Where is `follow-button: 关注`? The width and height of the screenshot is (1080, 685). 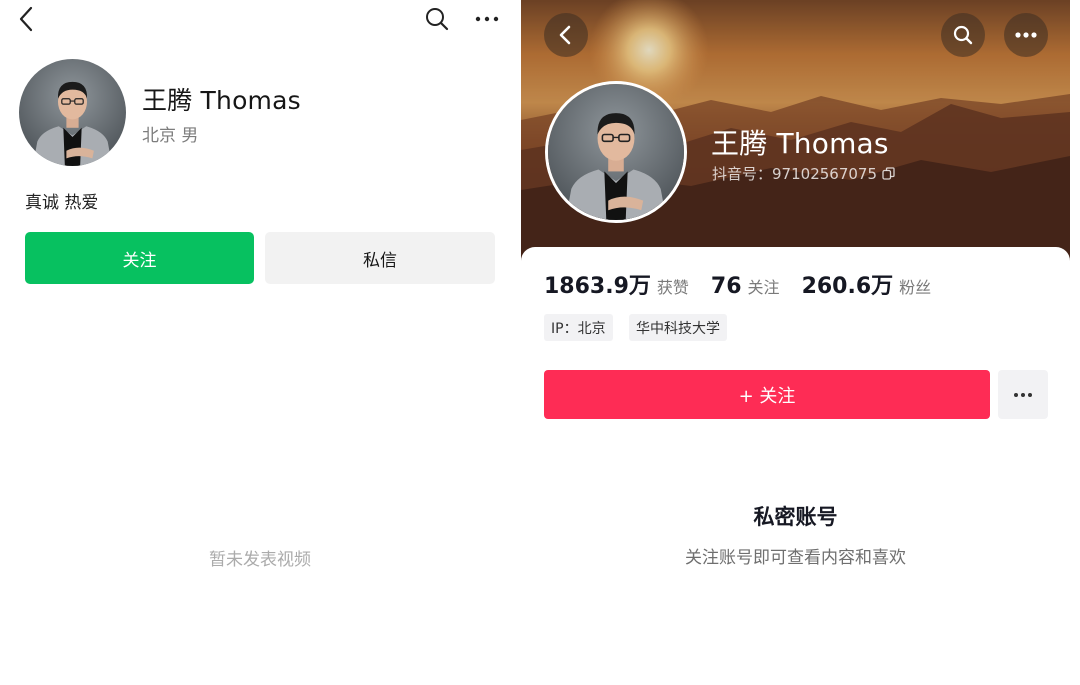 follow-button: 关注 is located at coordinates (139, 258).